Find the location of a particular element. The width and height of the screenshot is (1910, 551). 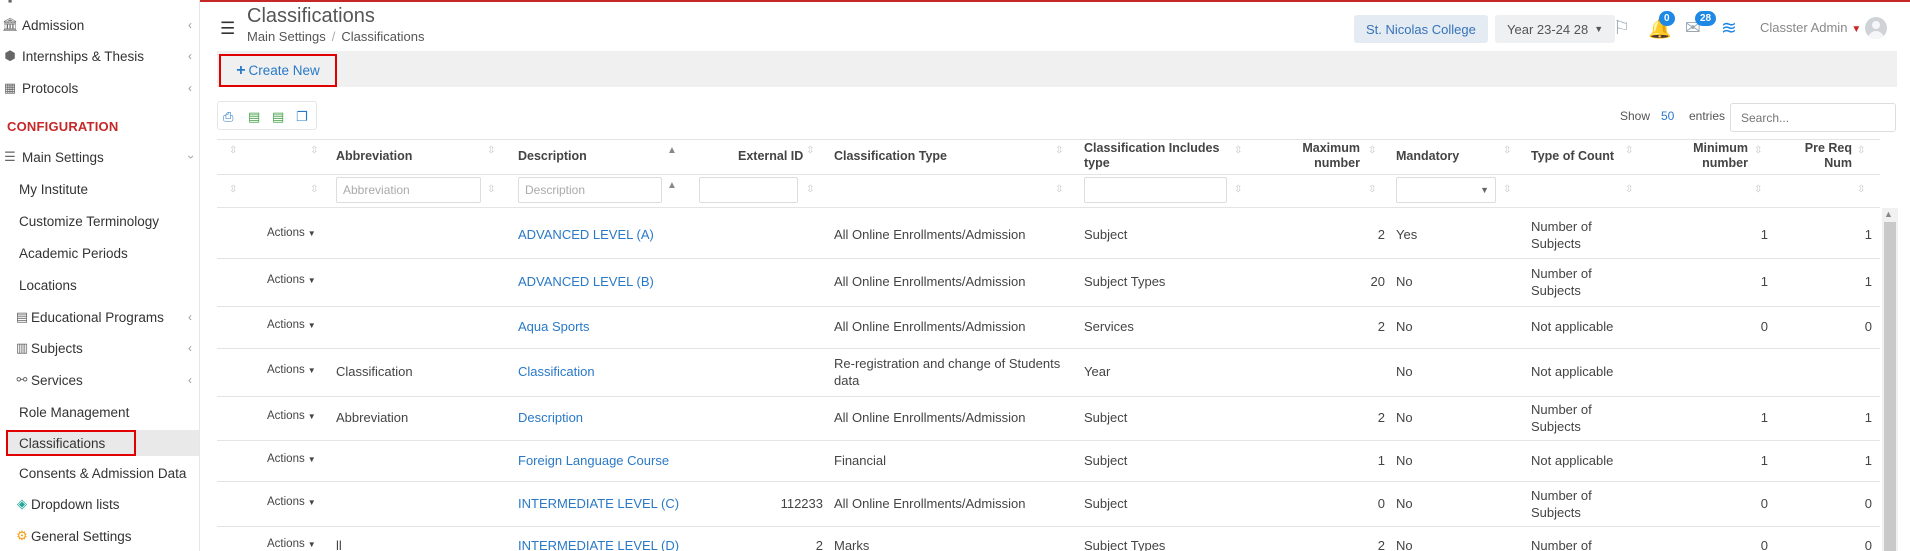

sidebar-item-partial: ▪ is located at coordinates (99, 6).